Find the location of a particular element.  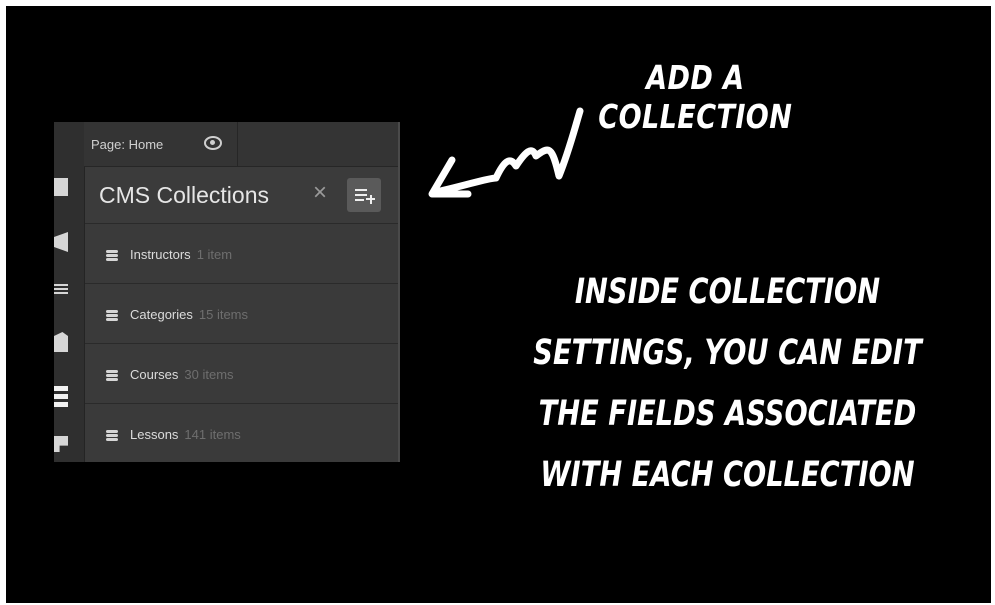

squiggle-arrow-icon is located at coordinates (506, 152).